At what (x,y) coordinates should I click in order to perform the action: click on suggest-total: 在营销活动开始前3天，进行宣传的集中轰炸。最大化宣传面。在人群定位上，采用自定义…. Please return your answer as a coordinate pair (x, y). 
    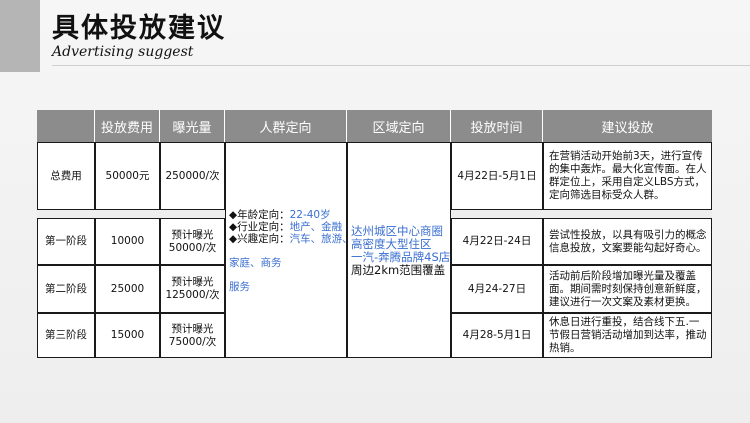
    Looking at the image, I should click on (627, 176).